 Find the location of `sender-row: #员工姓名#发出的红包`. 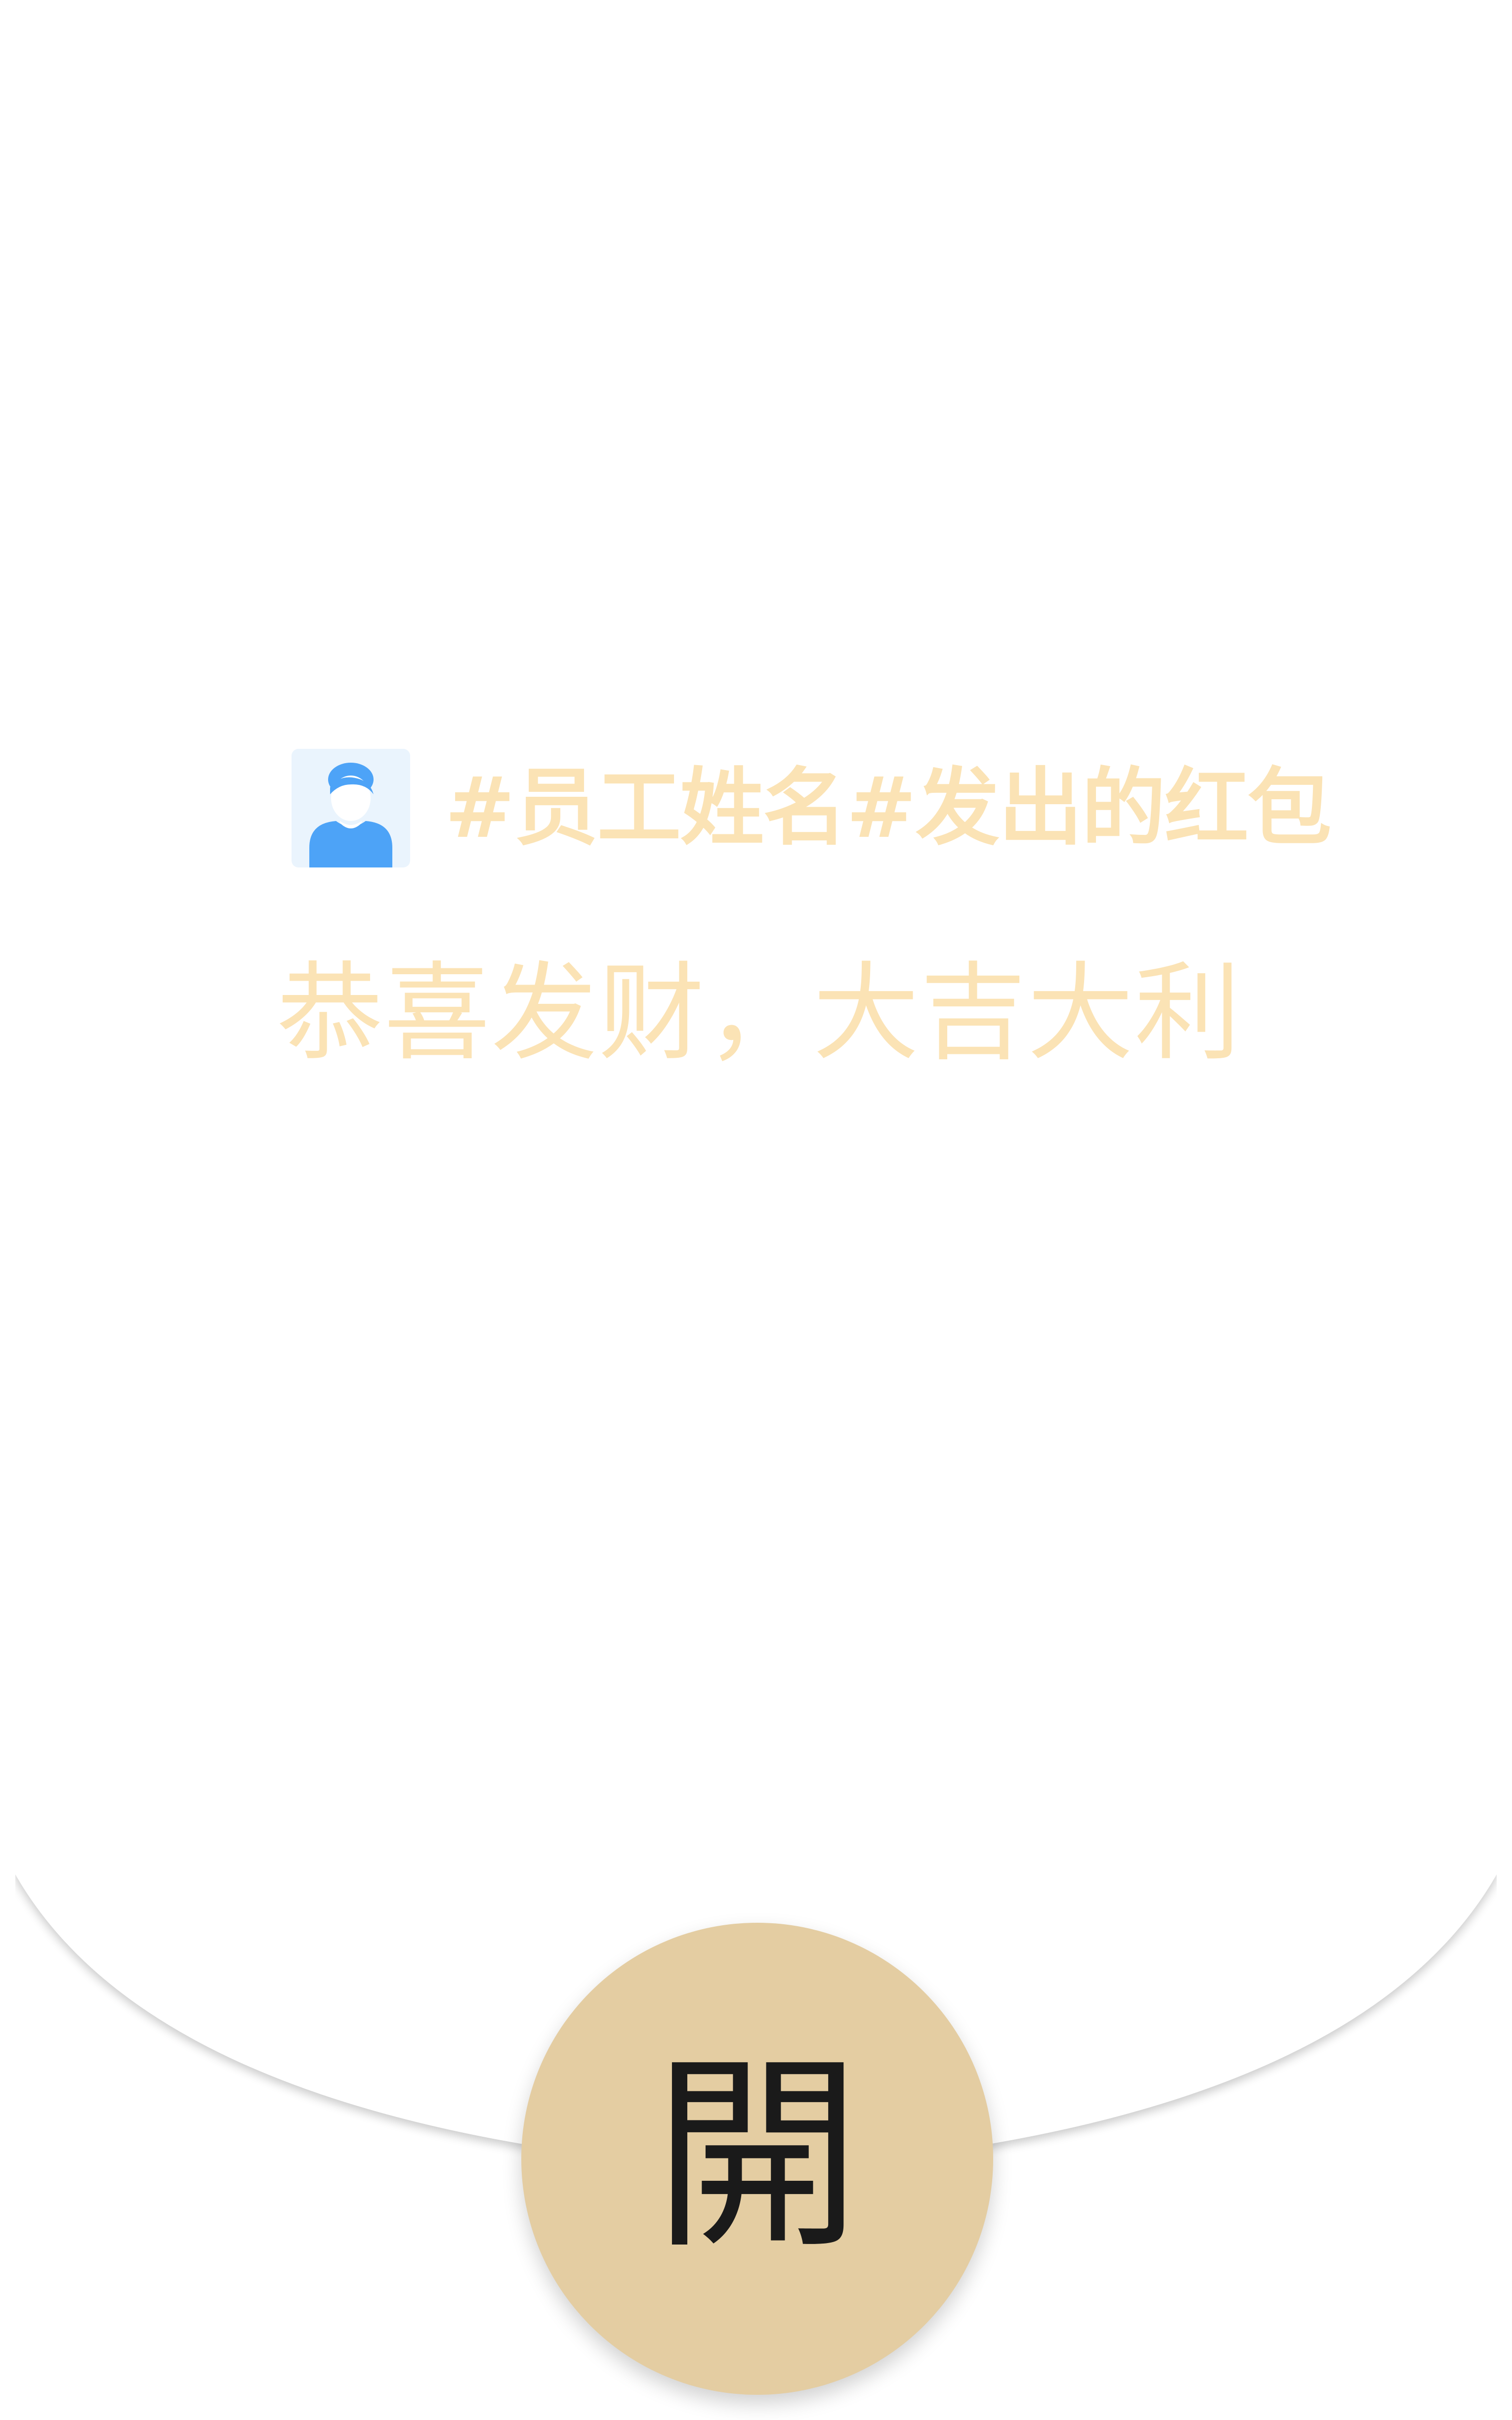

sender-row: #员工姓名#发出的红包 is located at coordinates (812, 808).